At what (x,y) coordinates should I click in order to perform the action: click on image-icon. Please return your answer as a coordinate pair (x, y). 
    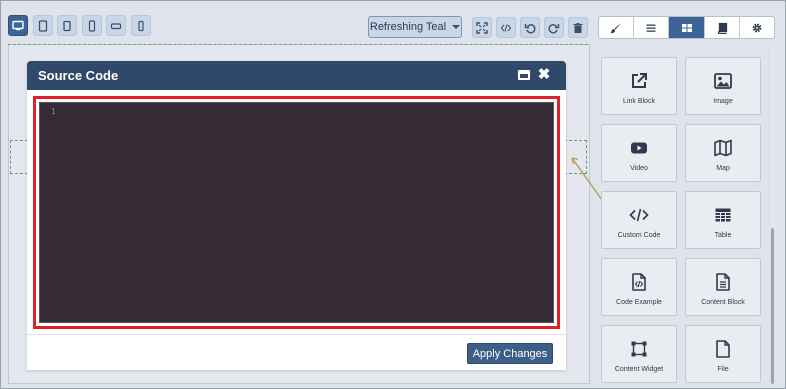
    Looking at the image, I should click on (723, 81).